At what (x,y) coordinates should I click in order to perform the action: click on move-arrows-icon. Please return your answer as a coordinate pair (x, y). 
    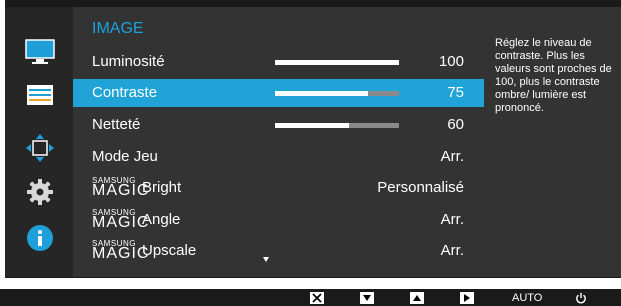
    Looking at the image, I should click on (40, 148).